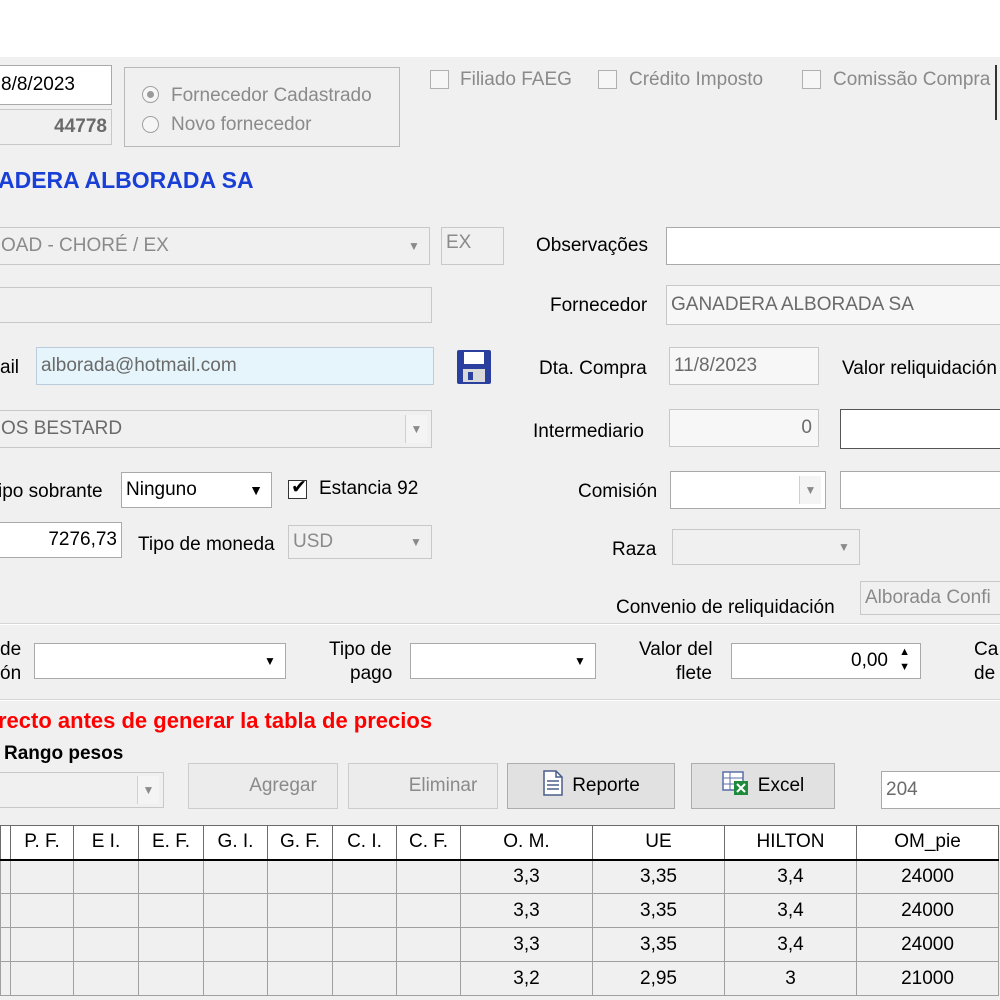 This screenshot has width=1000, height=1000. What do you see at coordinates (42, 843) in the screenshot?
I see `column-header: P. F.` at bounding box center [42, 843].